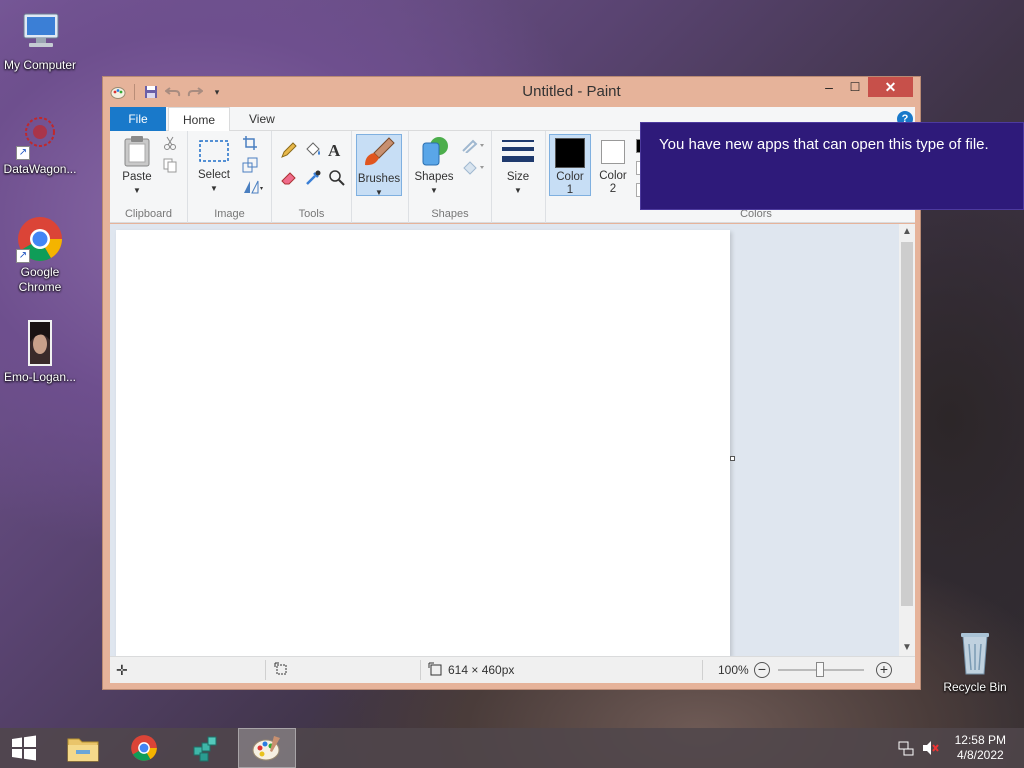 The height and width of the screenshot is (768, 1024). What do you see at coordinates (890, 87) in the screenshot?
I see `close-button: ✕` at bounding box center [890, 87].